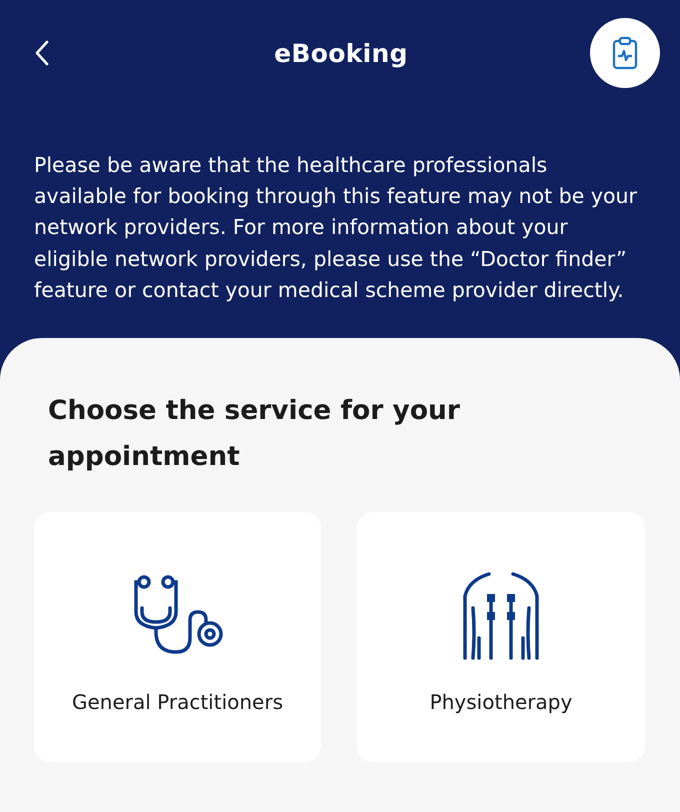 The width and height of the screenshot is (680, 812). Describe the element at coordinates (177, 702) in the screenshot. I see `service-label: General Practitioners` at that location.